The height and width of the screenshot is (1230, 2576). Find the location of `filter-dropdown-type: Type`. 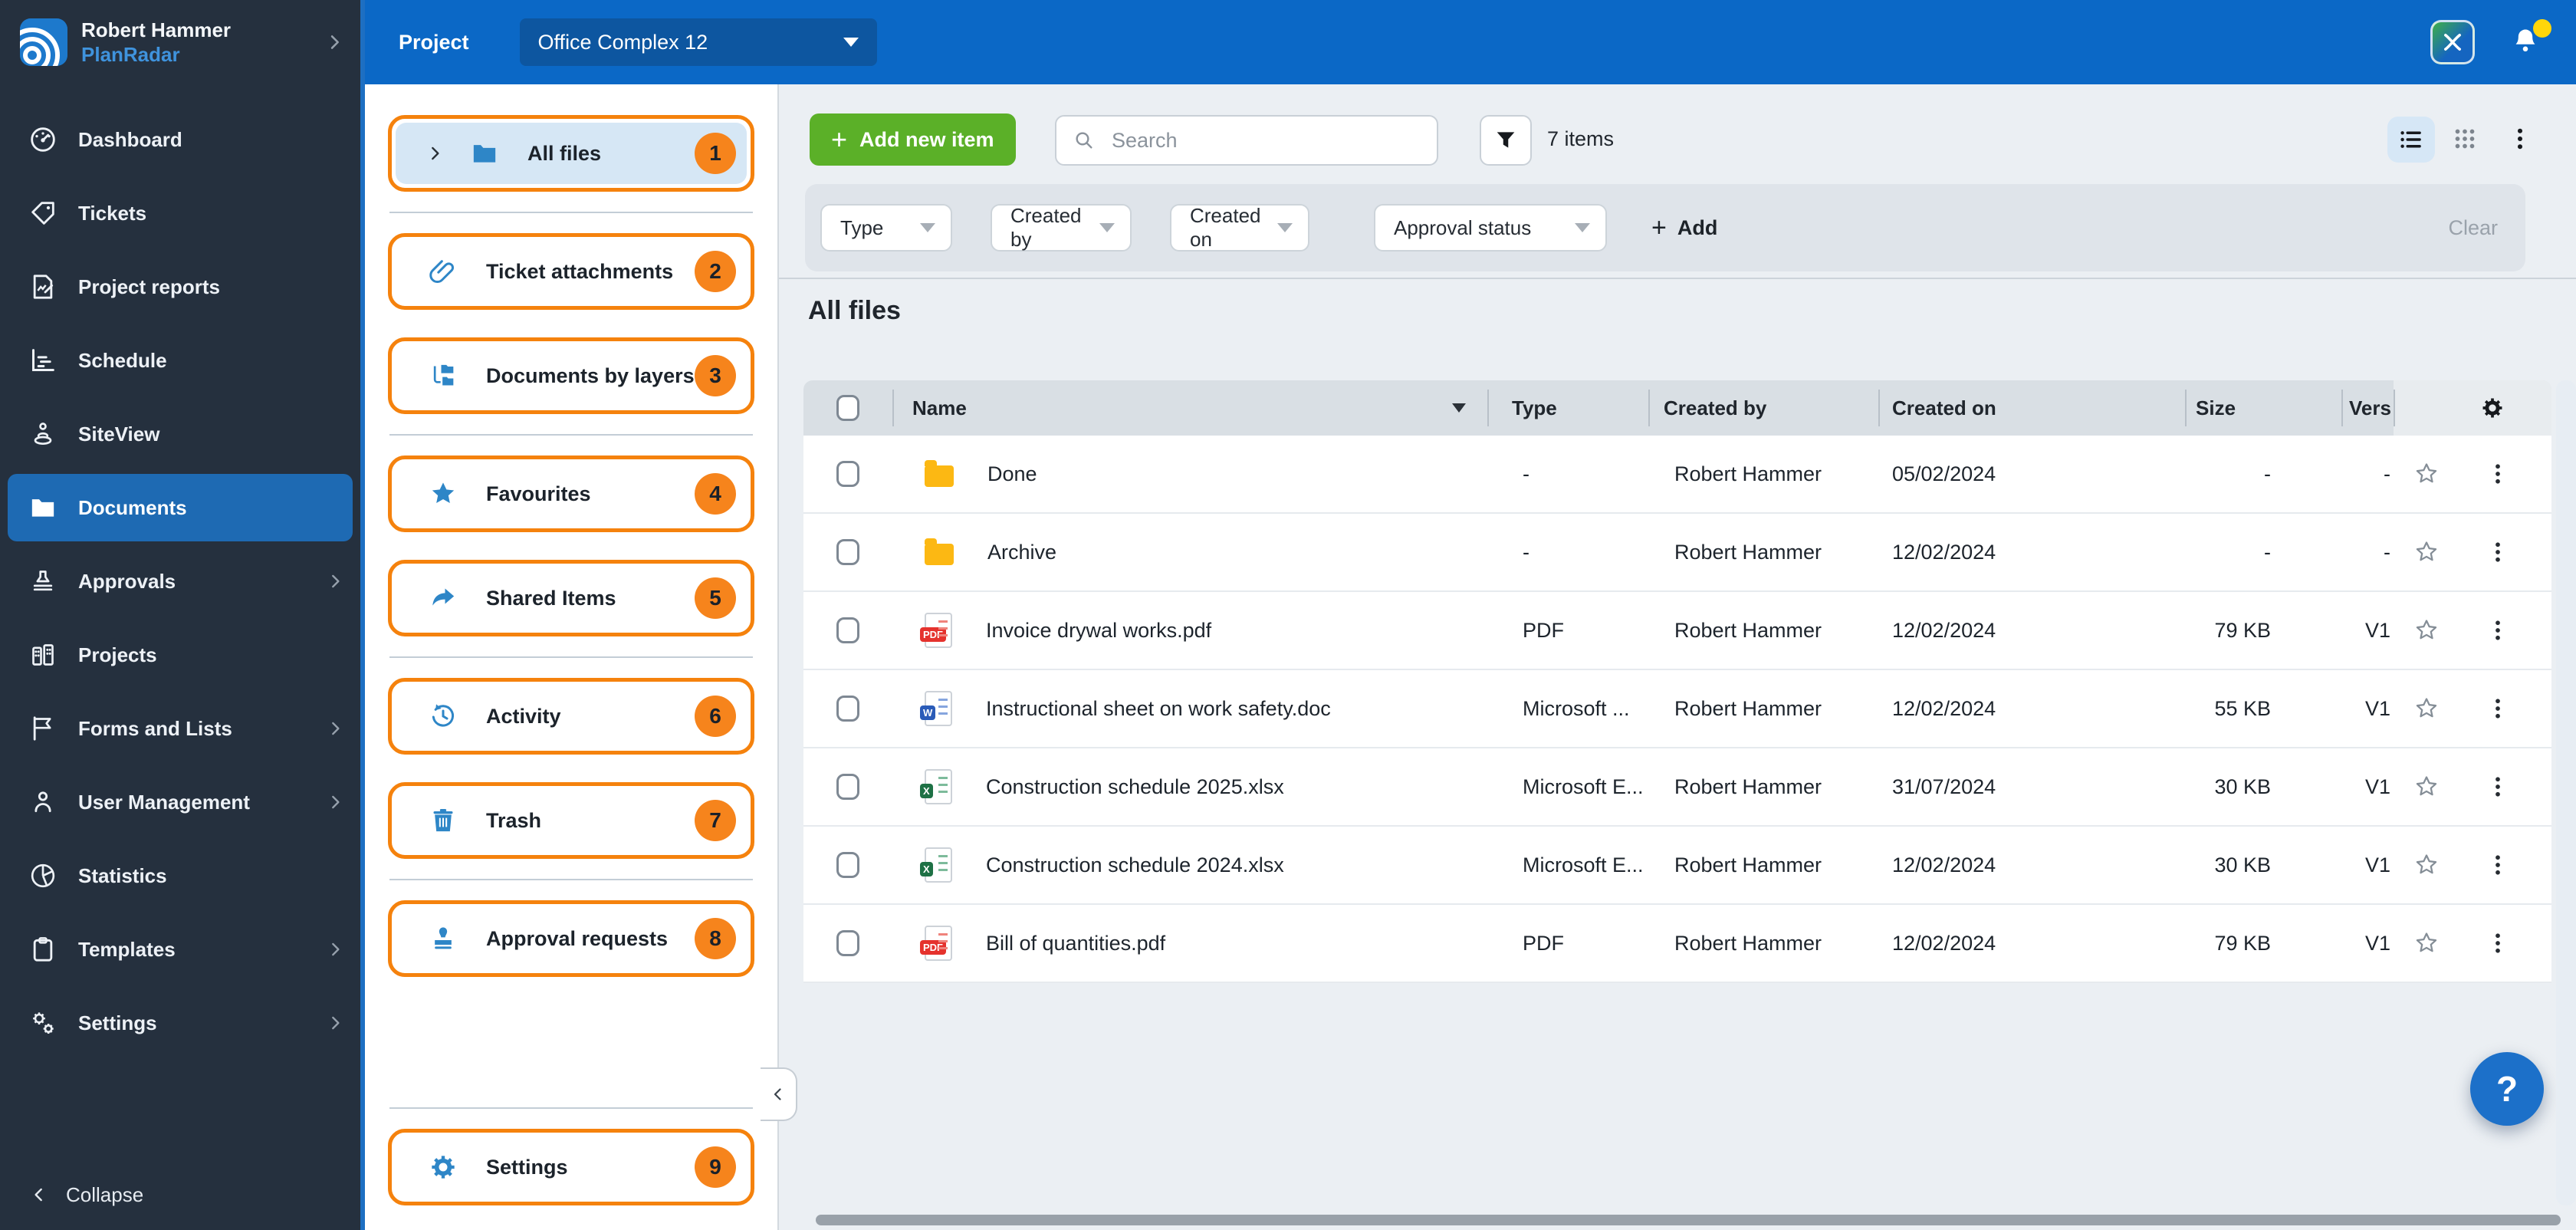

filter-dropdown-type: Type is located at coordinates (886, 228).